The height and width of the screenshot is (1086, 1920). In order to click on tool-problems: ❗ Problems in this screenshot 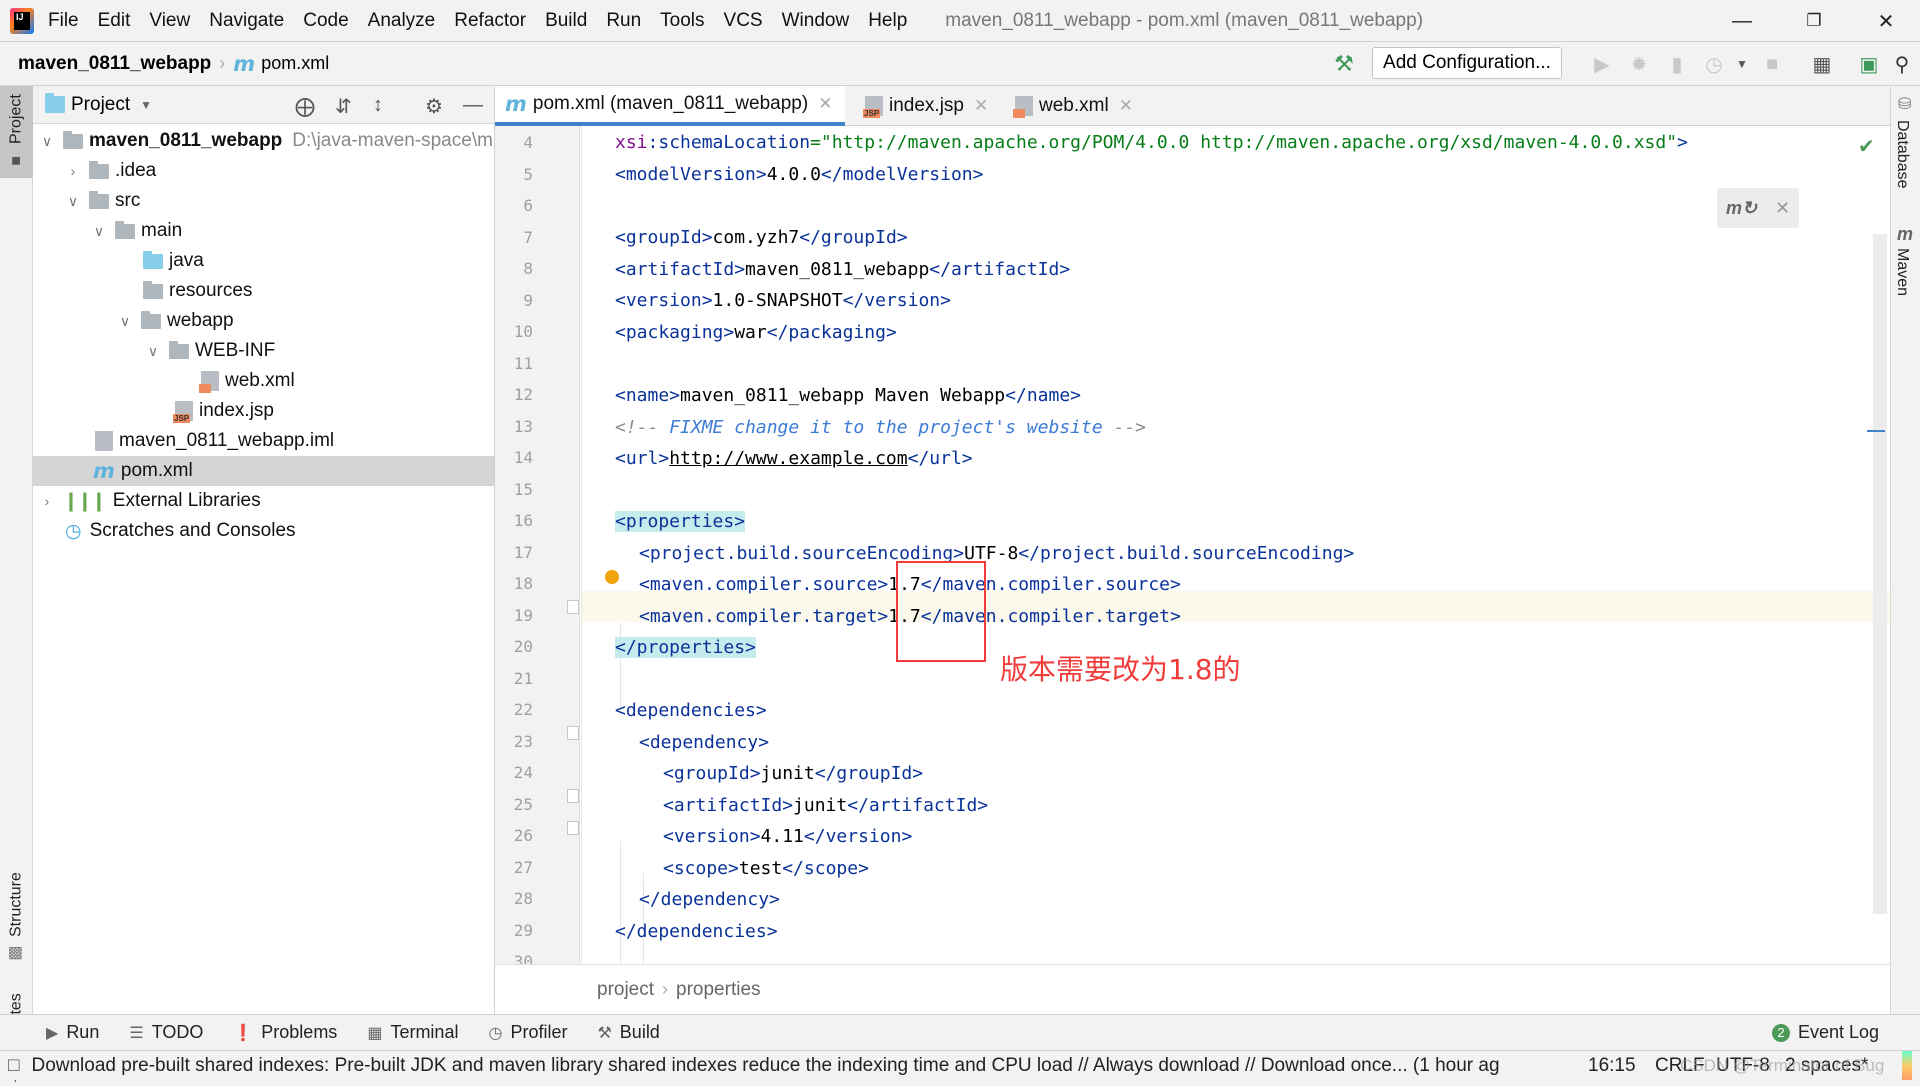, I will do `click(285, 1032)`.